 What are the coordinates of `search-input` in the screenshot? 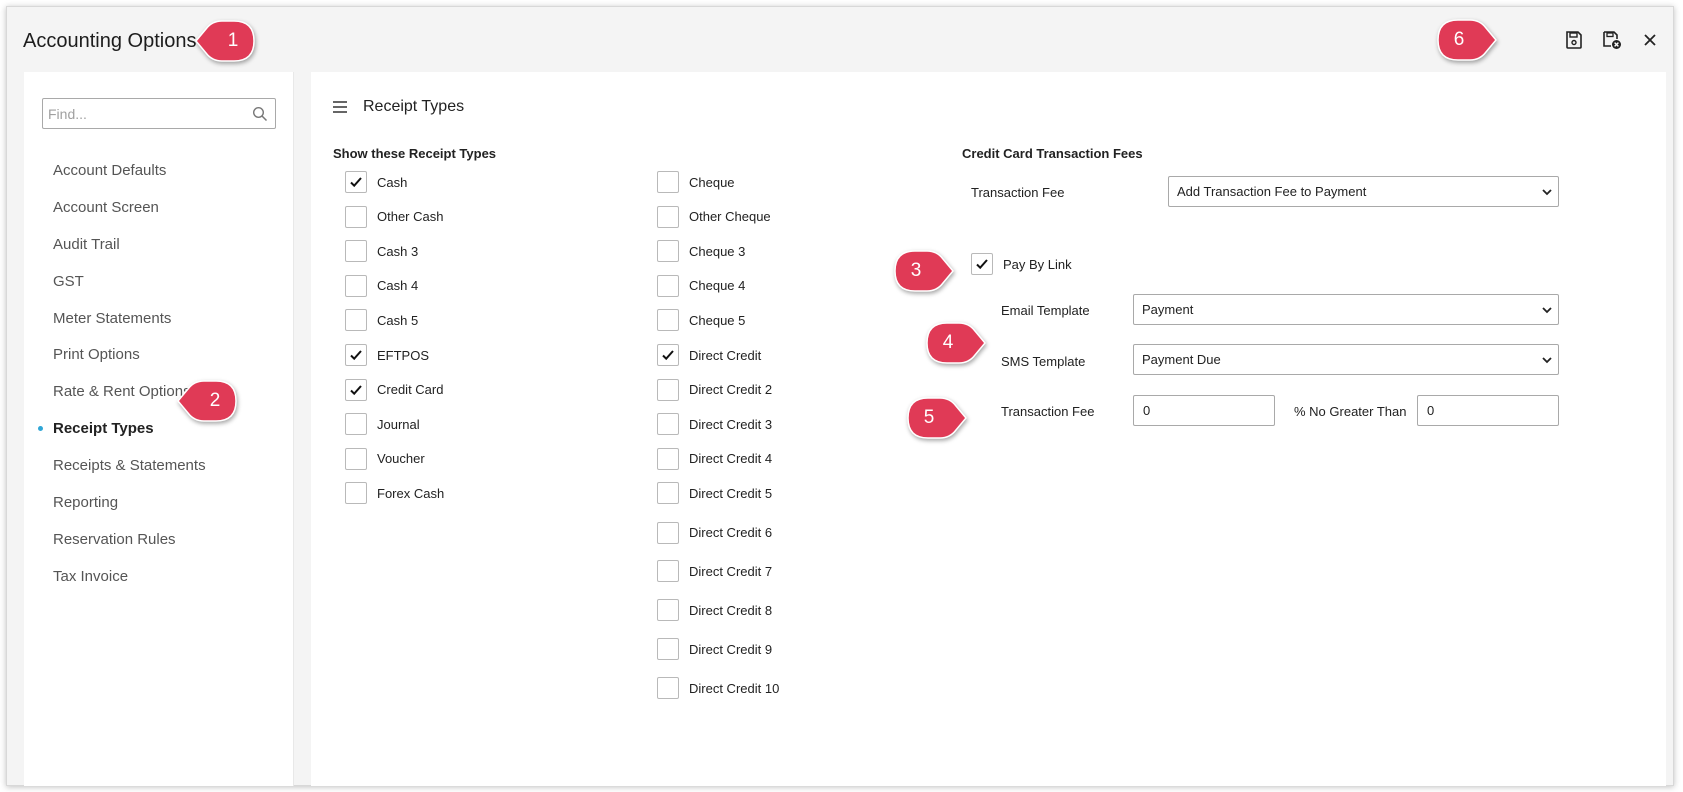 It's located at (147, 113).